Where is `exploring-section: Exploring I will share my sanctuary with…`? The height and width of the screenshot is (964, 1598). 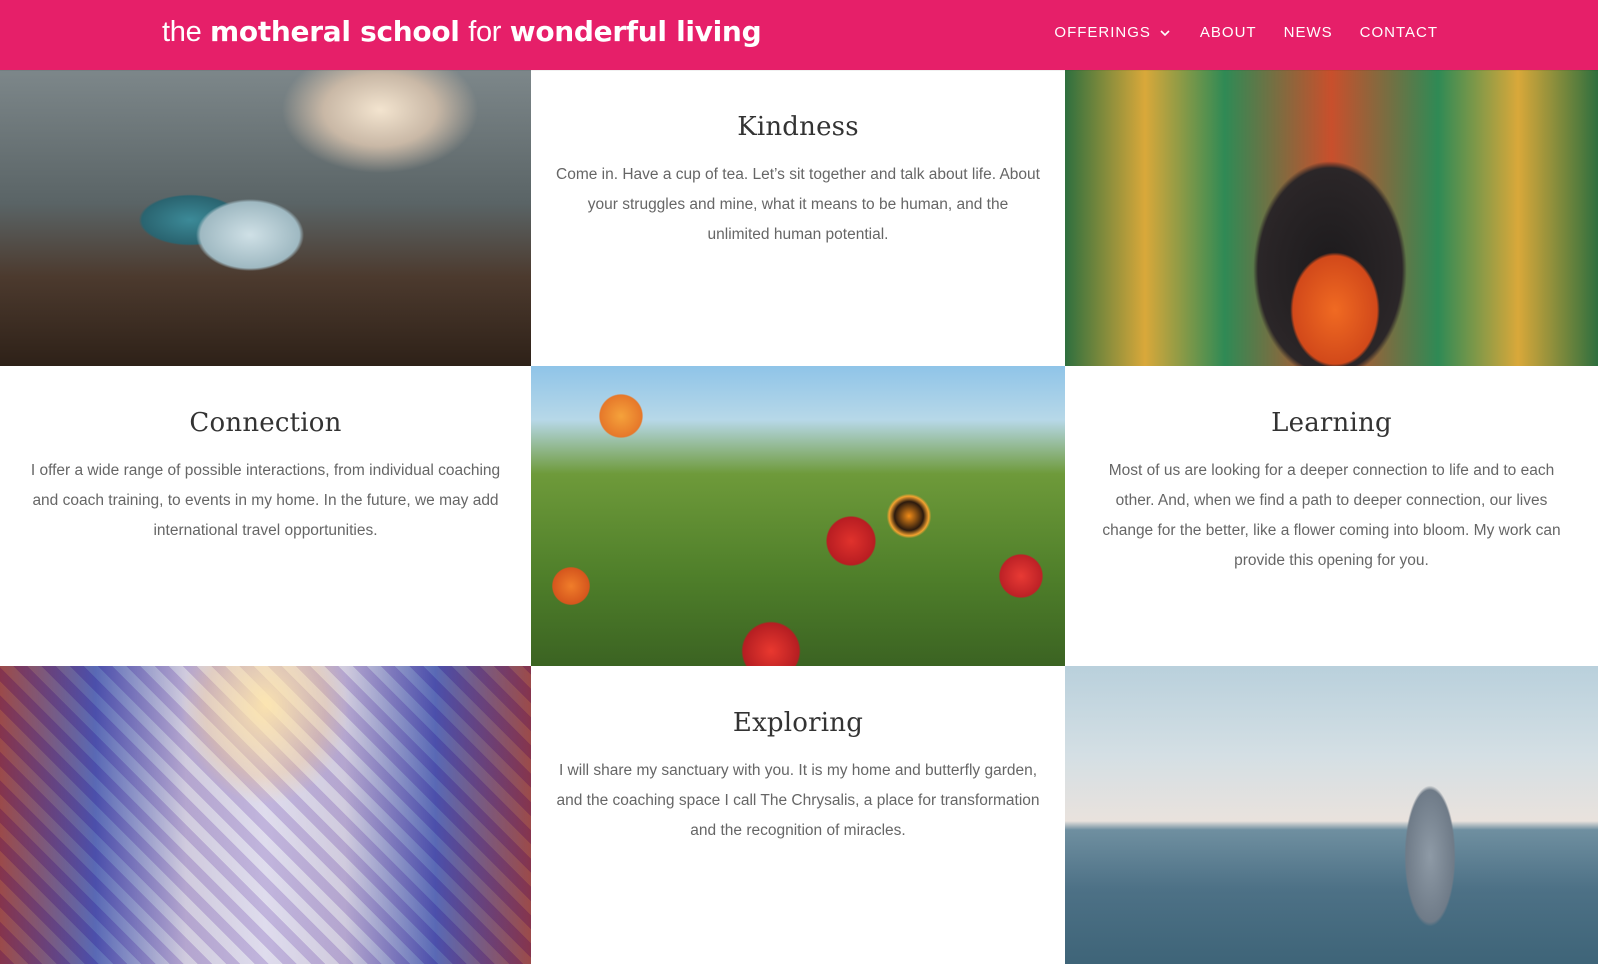
exploring-section: Exploring I will share my sanctuary with… is located at coordinates (798, 815).